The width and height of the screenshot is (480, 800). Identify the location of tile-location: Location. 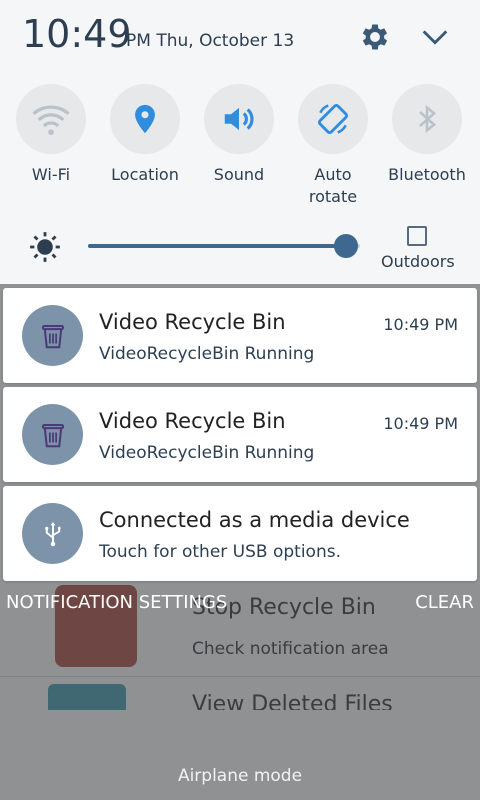
(145, 135).